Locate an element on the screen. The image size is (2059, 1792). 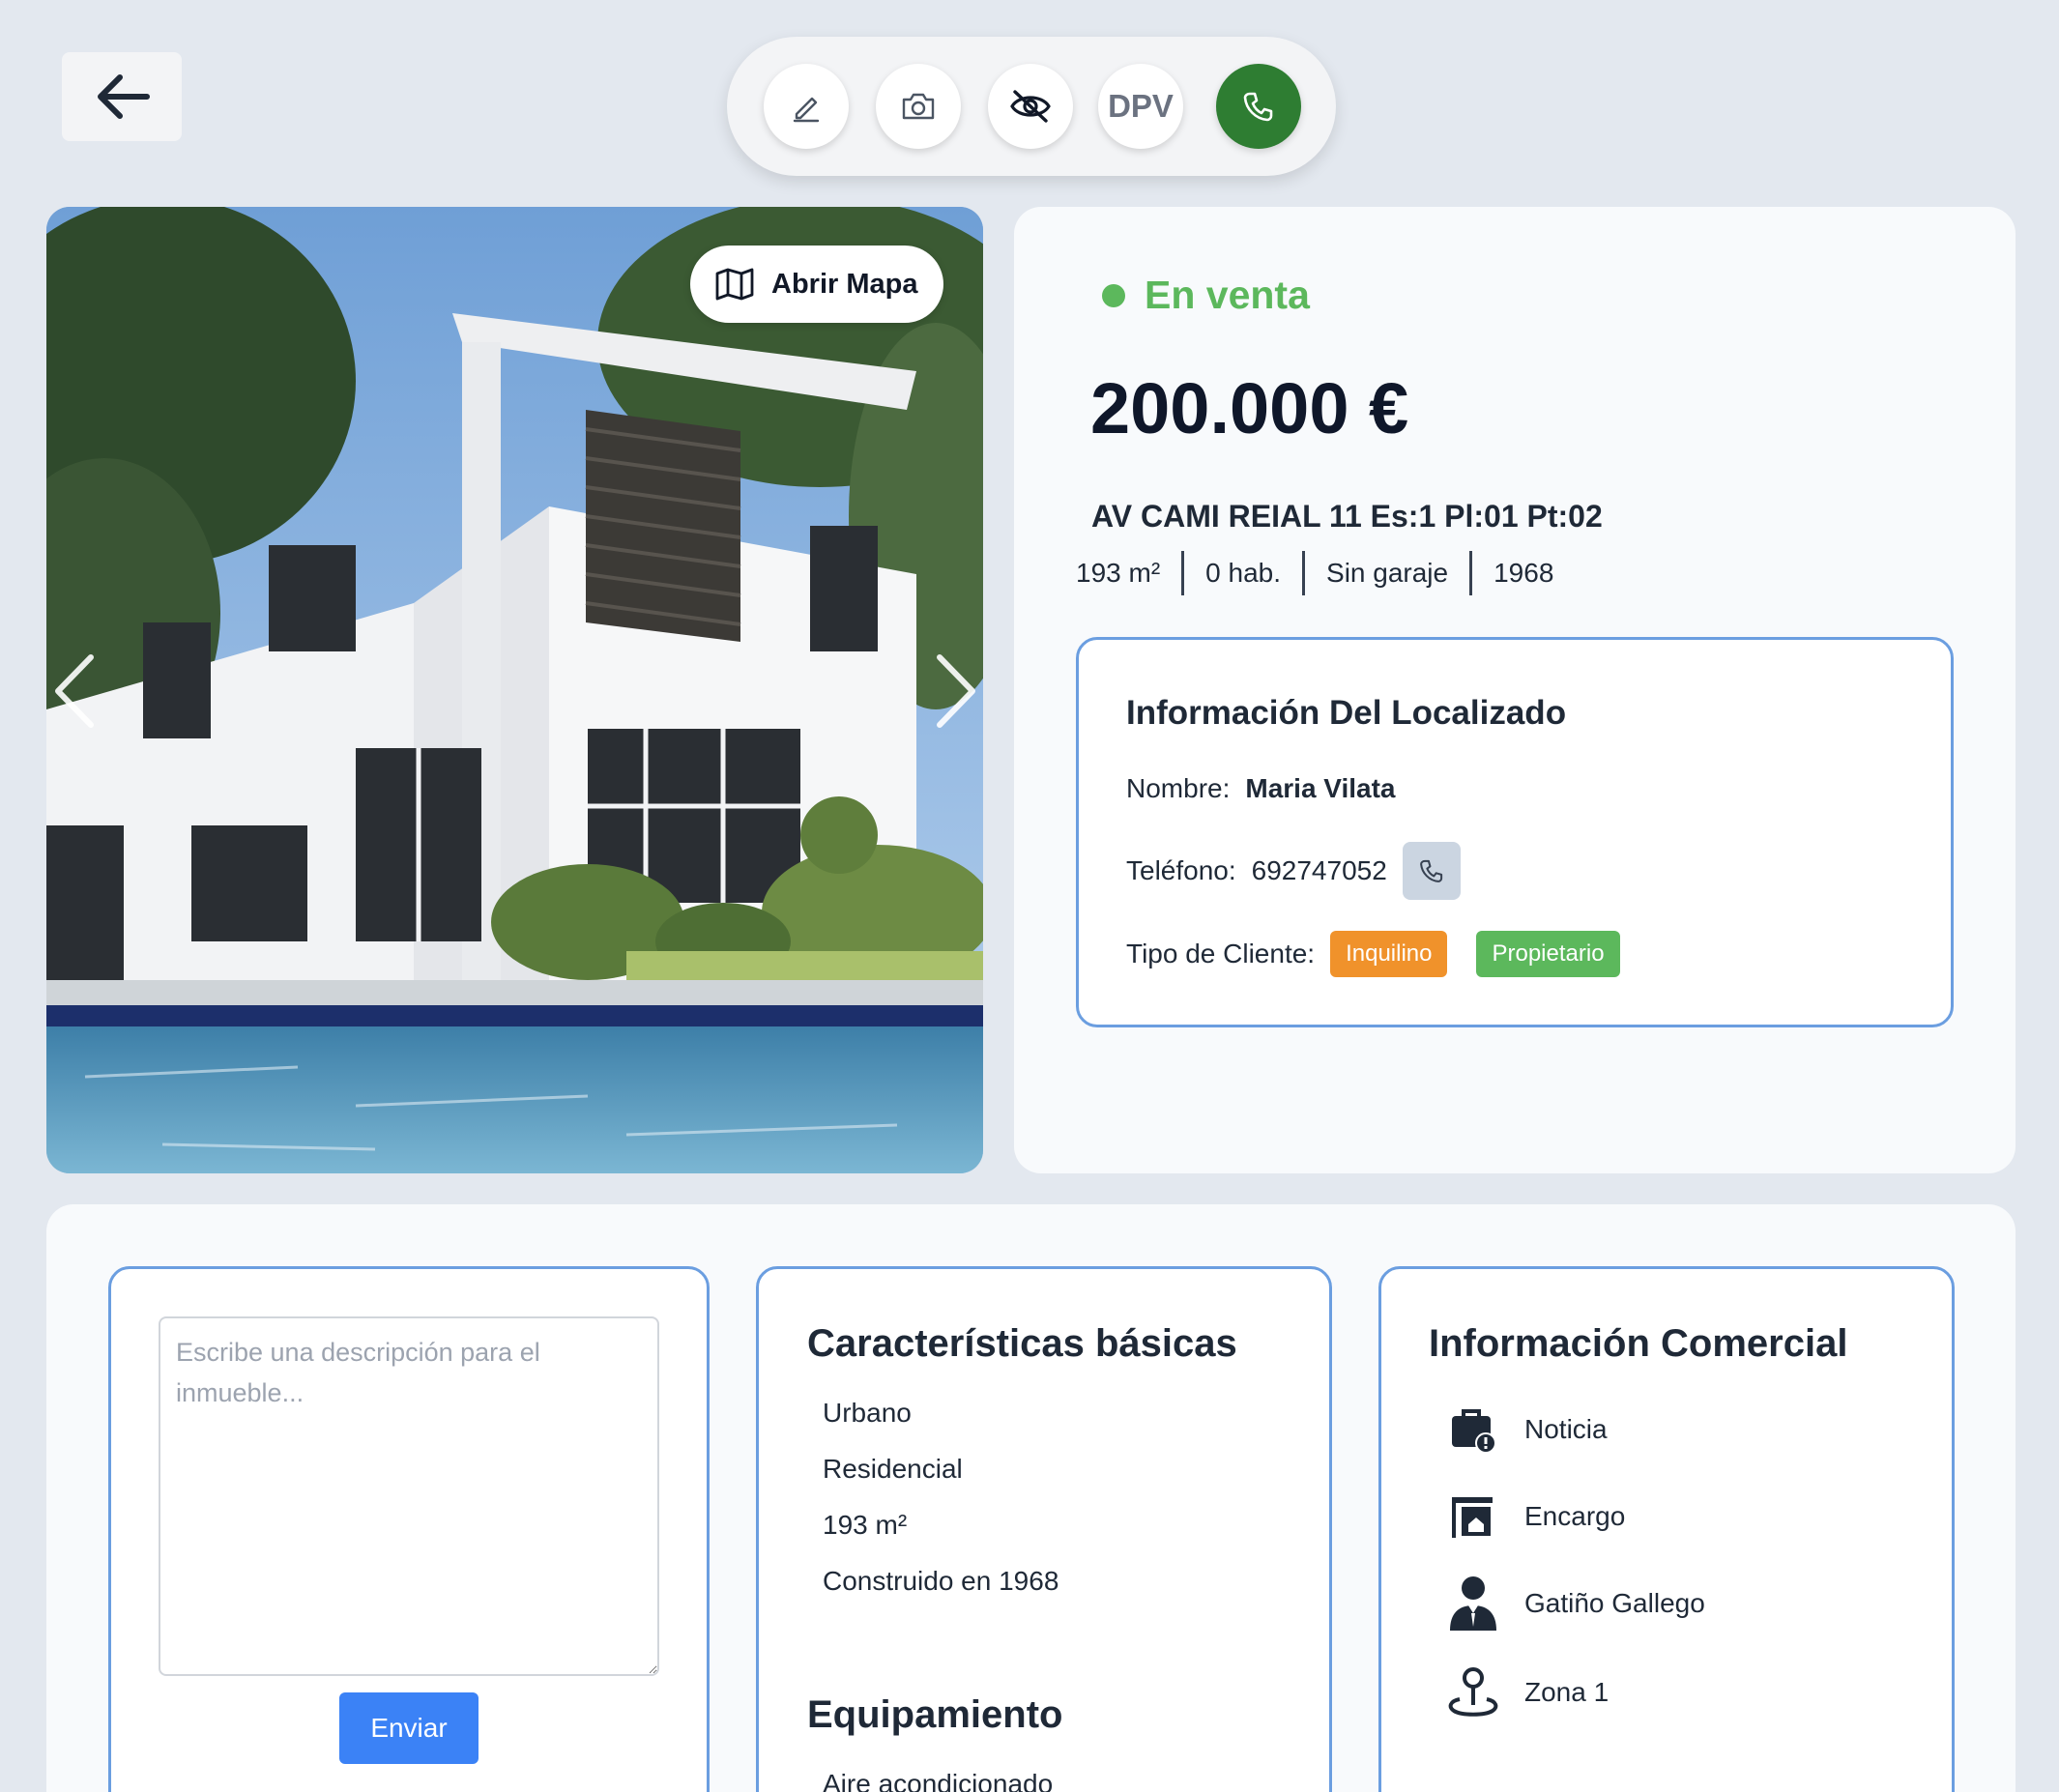
previous-photo-button is located at coordinates (74, 691).